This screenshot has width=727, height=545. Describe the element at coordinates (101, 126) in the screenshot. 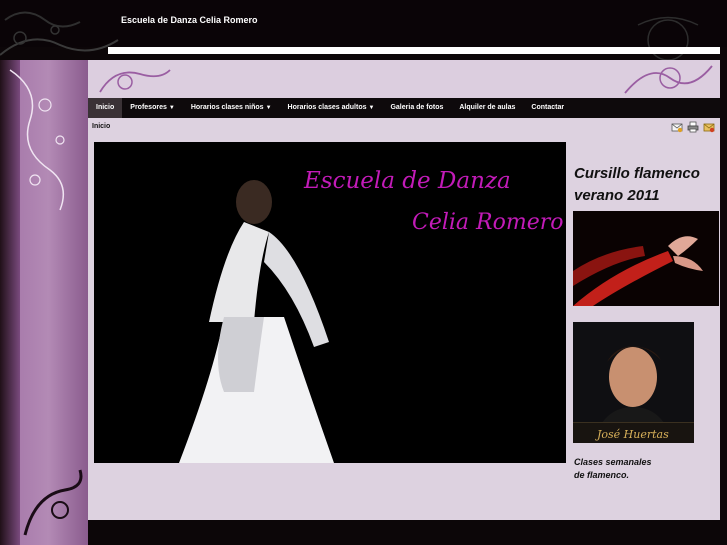

I see `breadcrumb: Inicio` at that location.